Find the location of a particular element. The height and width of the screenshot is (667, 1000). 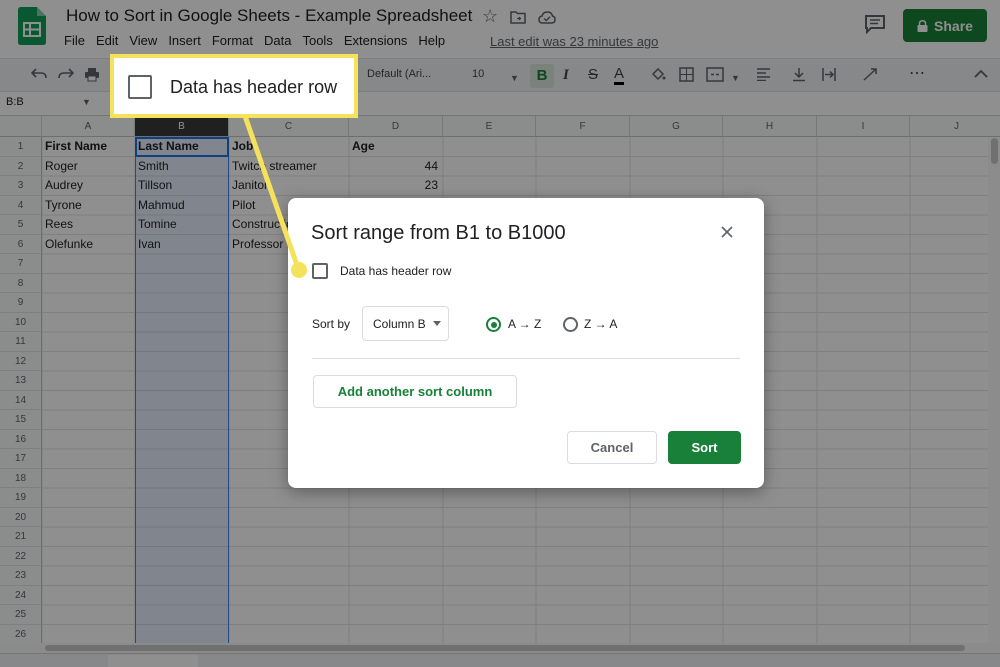

callout-label: Data has header row is located at coordinates (254, 87).